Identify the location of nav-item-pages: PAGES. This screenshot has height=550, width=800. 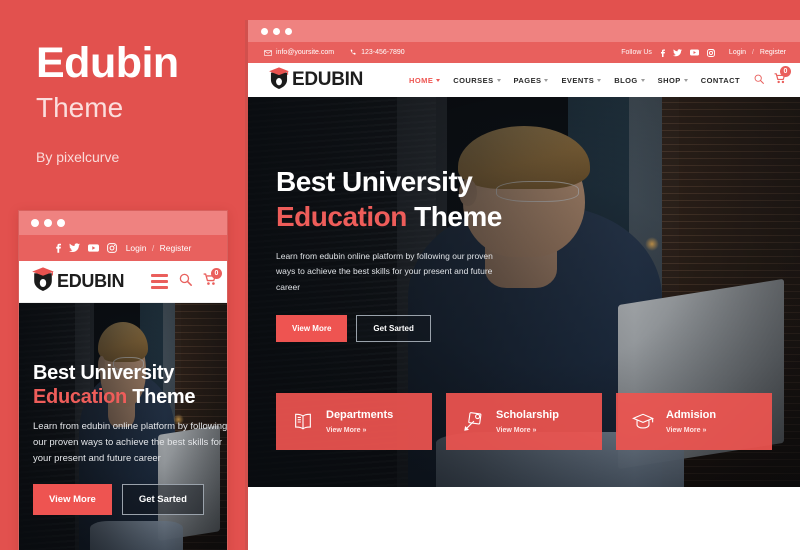
(531, 80).